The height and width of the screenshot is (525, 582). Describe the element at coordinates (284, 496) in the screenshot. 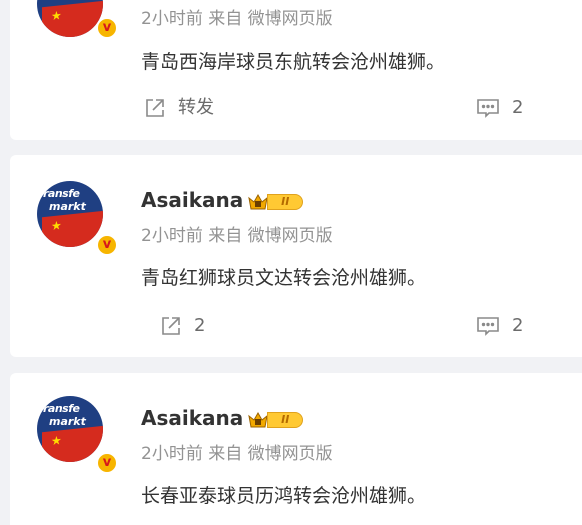

I see `post-text: 长春亚泰球员历鸿转会沧州雄狮。` at that location.